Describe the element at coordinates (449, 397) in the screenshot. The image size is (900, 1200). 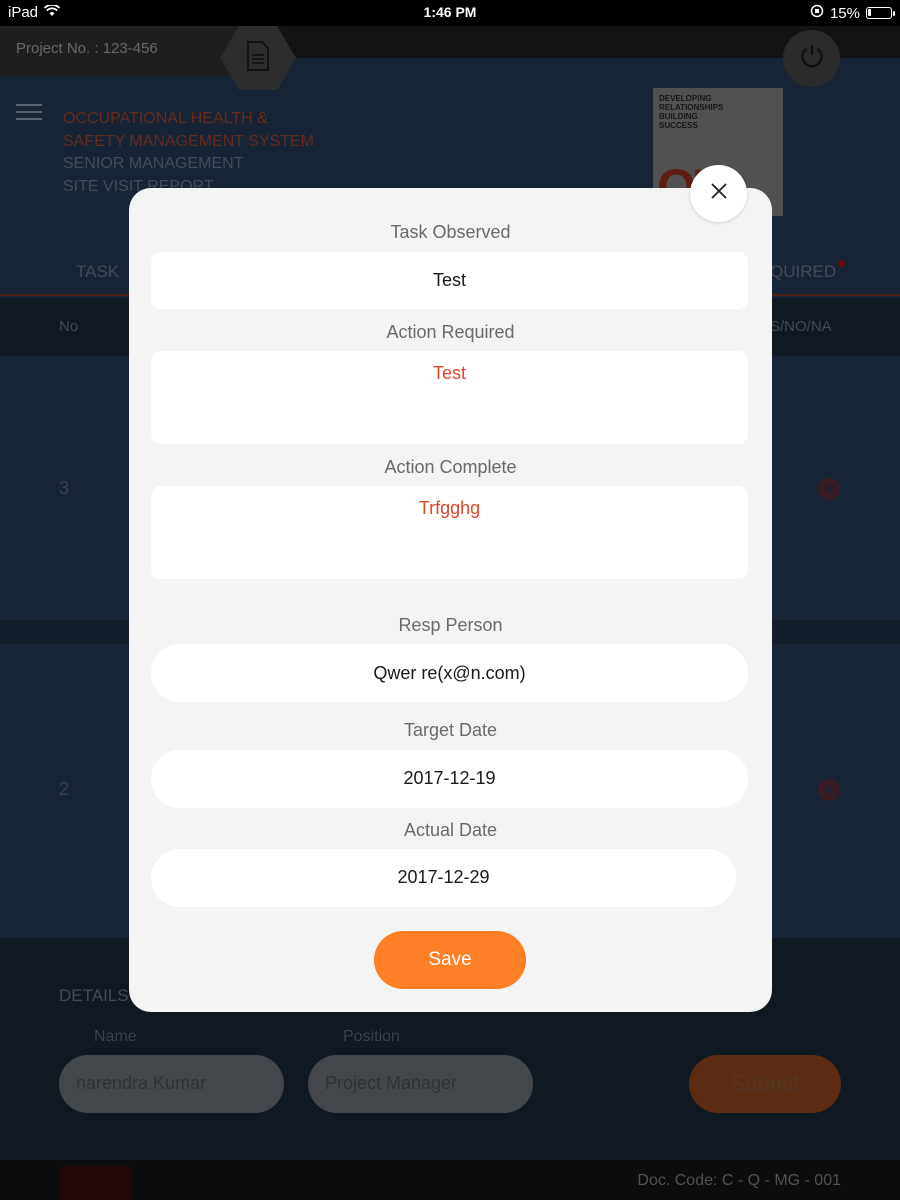
I see `action-required-field: Test` at that location.